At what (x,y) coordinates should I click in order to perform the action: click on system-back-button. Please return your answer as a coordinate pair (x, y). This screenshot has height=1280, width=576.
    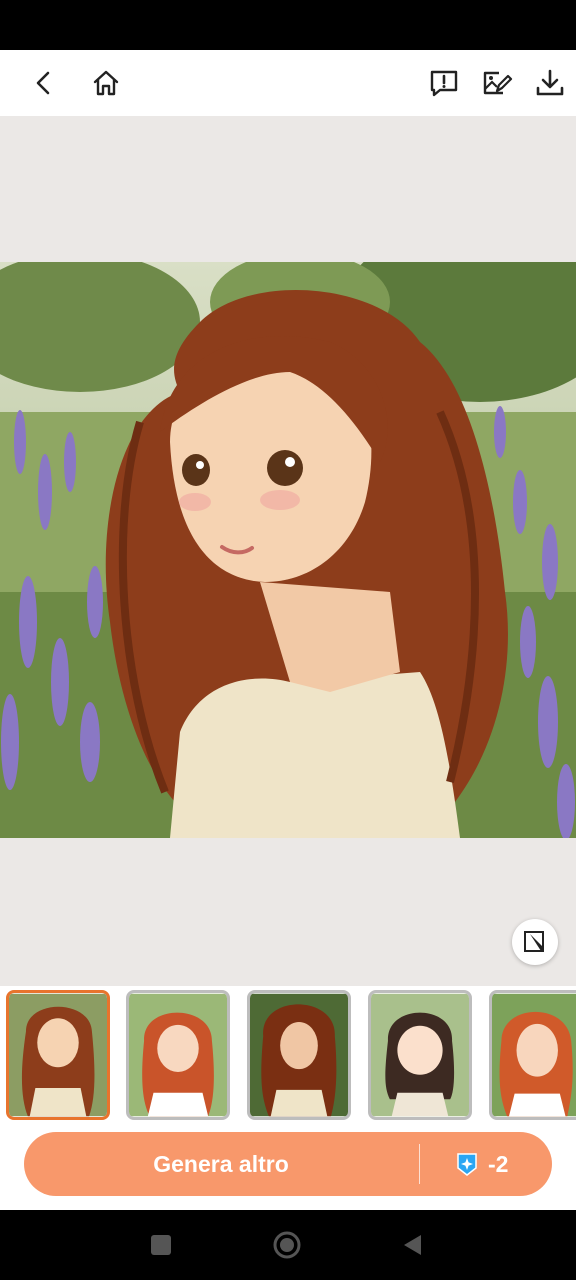
    Looking at the image, I should click on (413, 1245).